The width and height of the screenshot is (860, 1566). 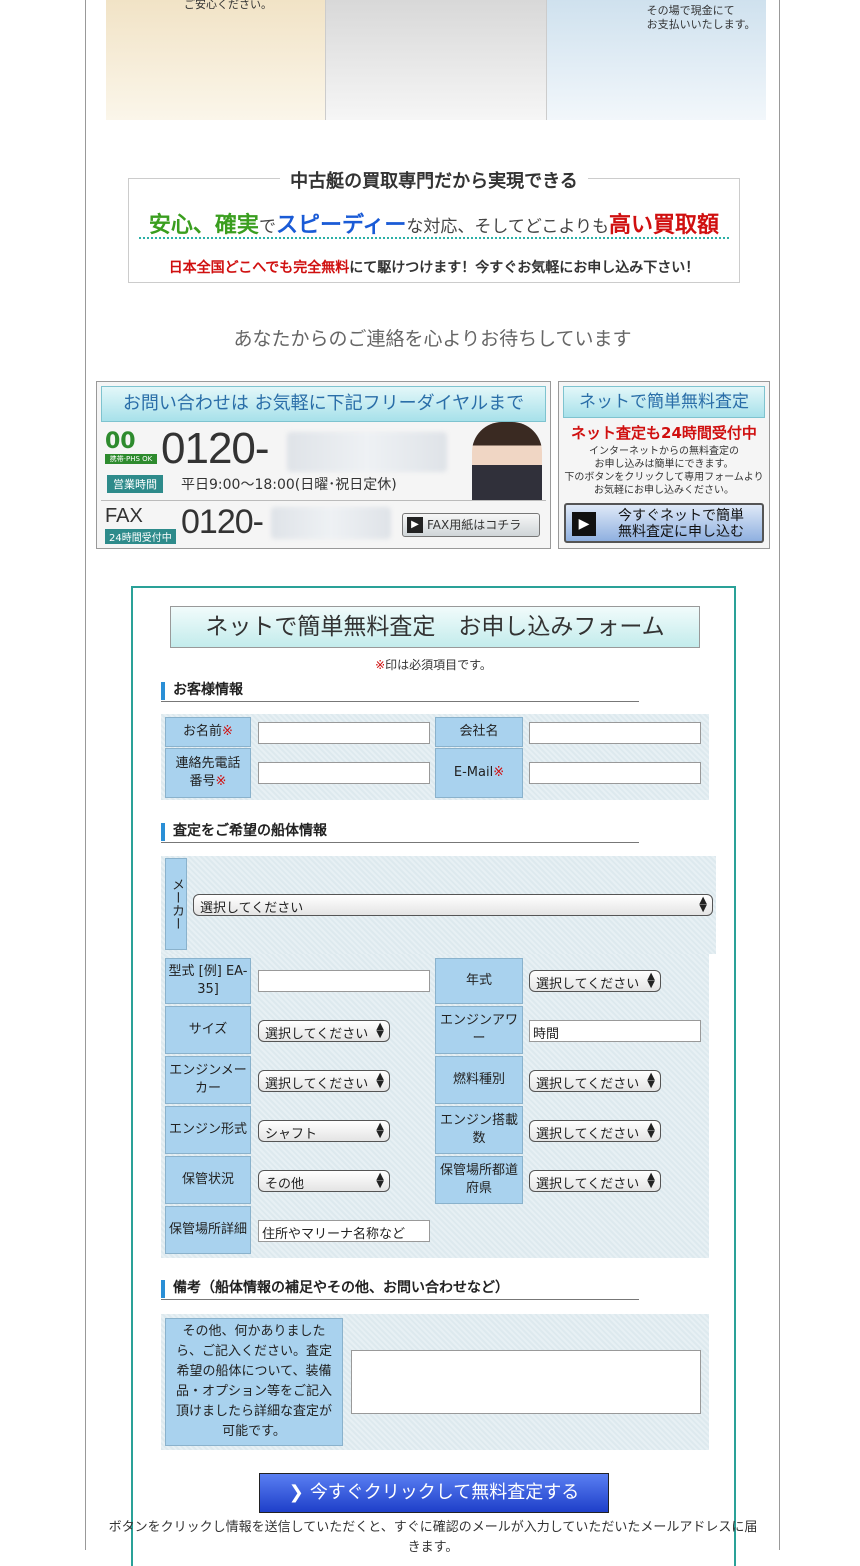 I want to click on form-title: ネットで簡単無料査定 お申し込みフォーム, so click(x=435, y=627).